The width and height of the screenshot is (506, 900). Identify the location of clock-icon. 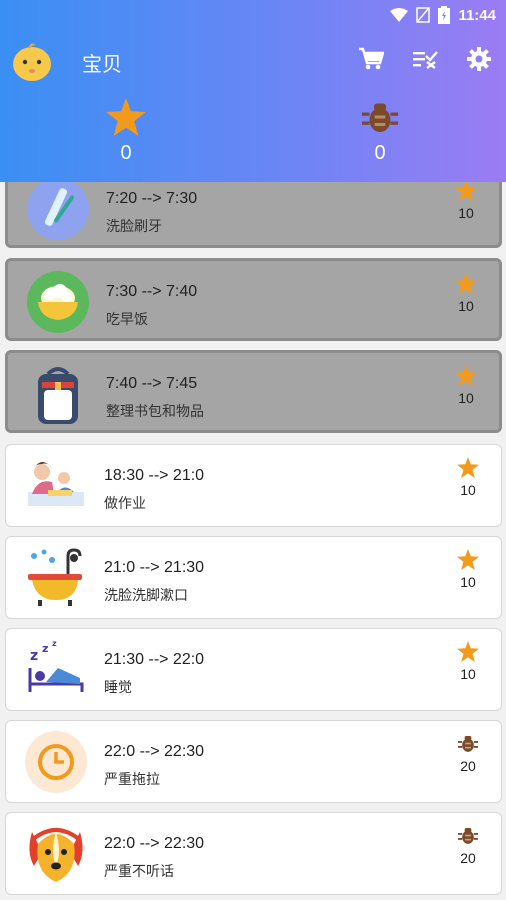
(56, 762).